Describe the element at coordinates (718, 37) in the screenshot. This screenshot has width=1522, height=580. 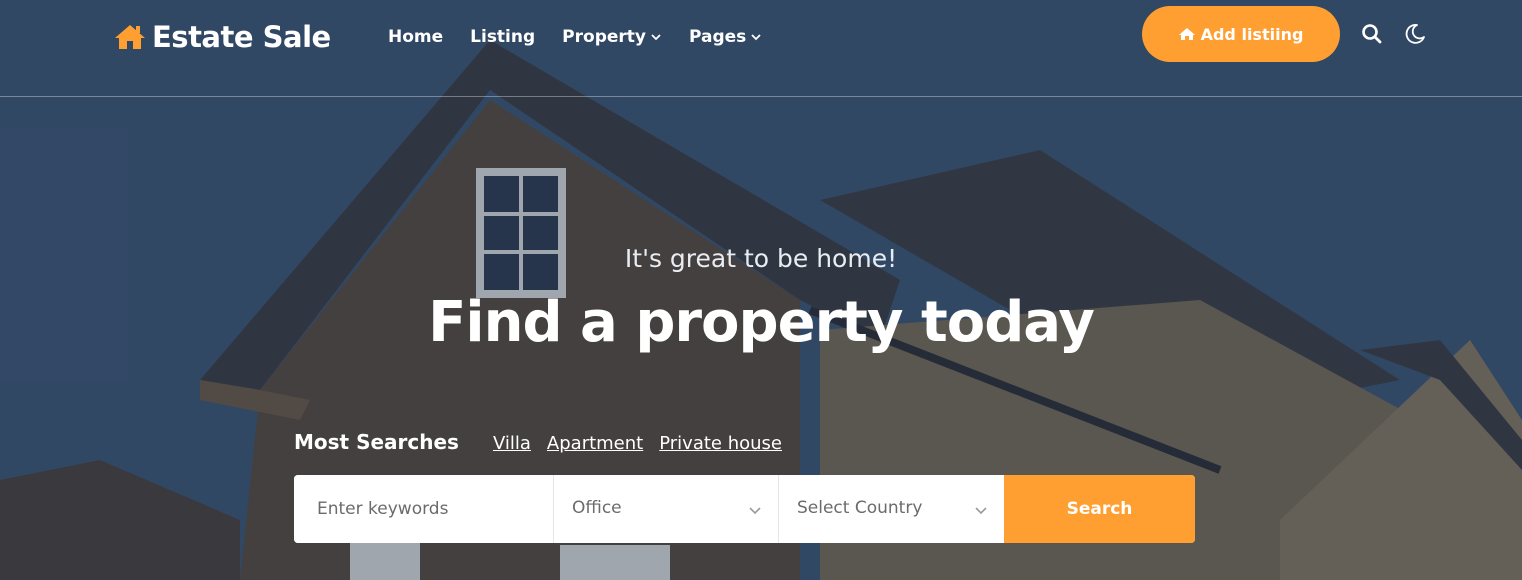
I see `nav-item-label: Pages` at that location.